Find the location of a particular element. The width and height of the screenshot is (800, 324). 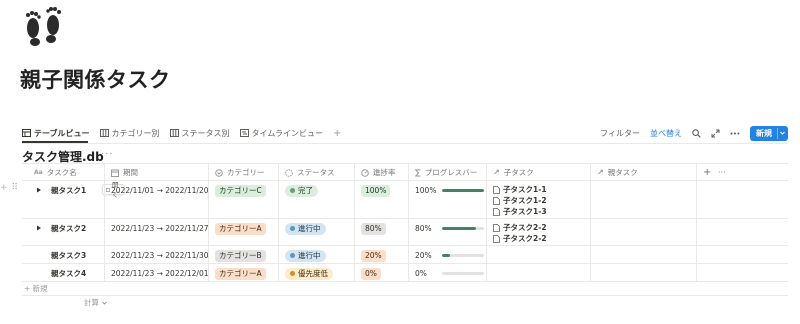

cell-child-tasks: 子タスク2-2 子タスク2-2 is located at coordinates (538, 232).